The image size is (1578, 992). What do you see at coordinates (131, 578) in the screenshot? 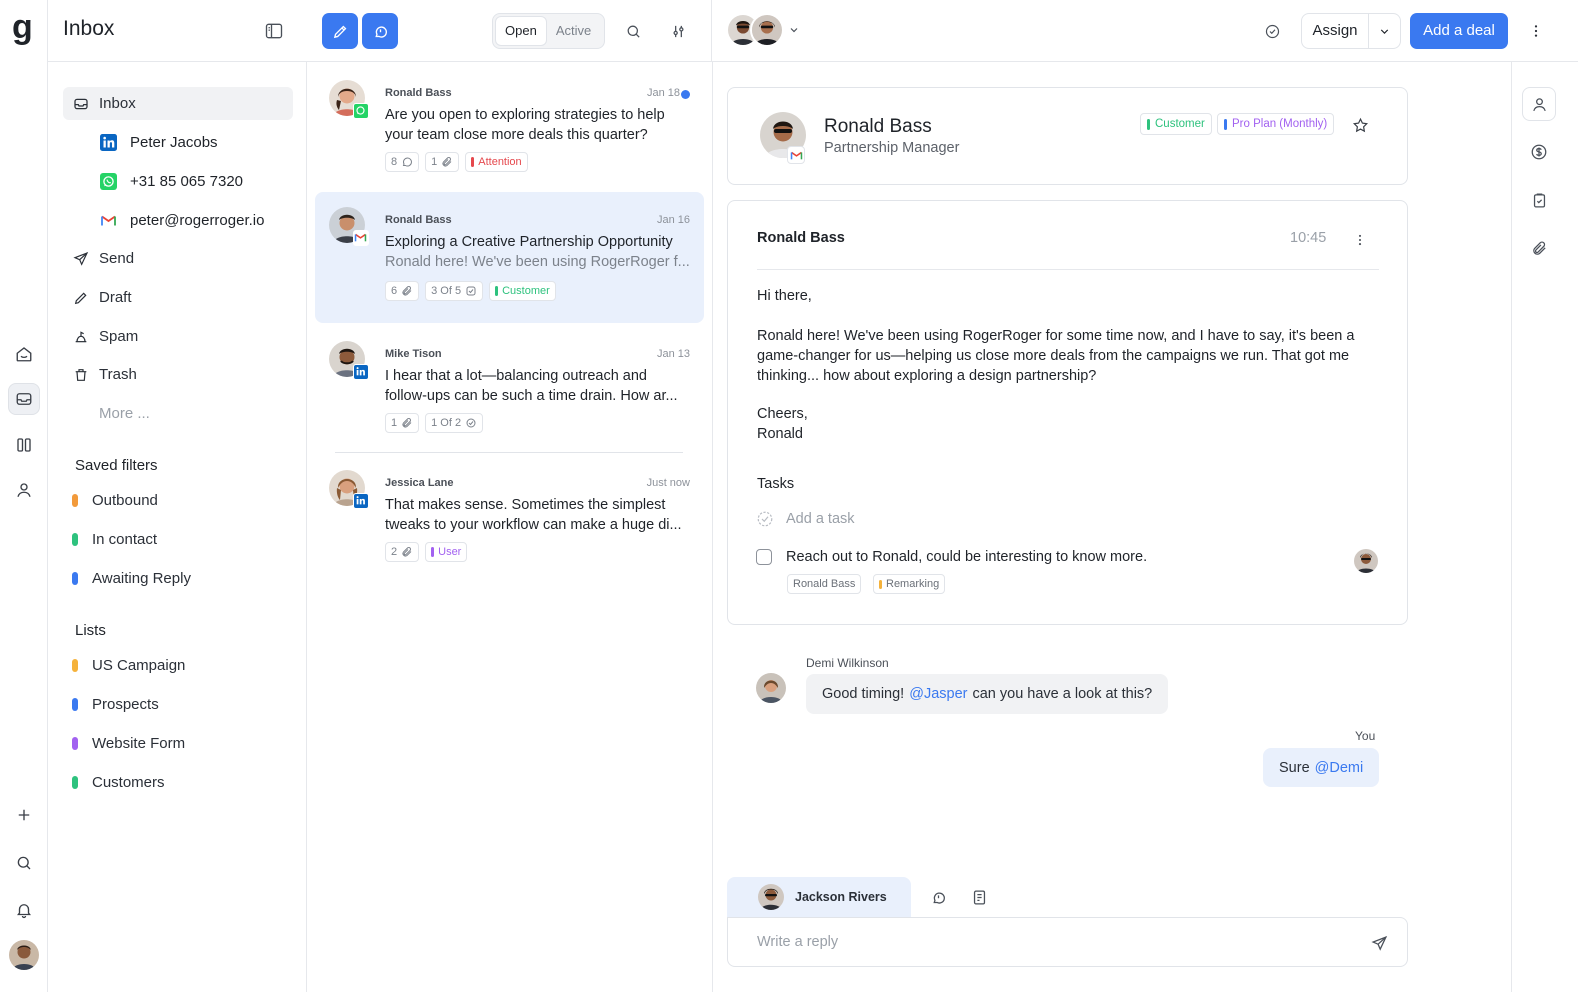
I see `saved-filter-item: Awaiting Reply` at bounding box center [131, 578].